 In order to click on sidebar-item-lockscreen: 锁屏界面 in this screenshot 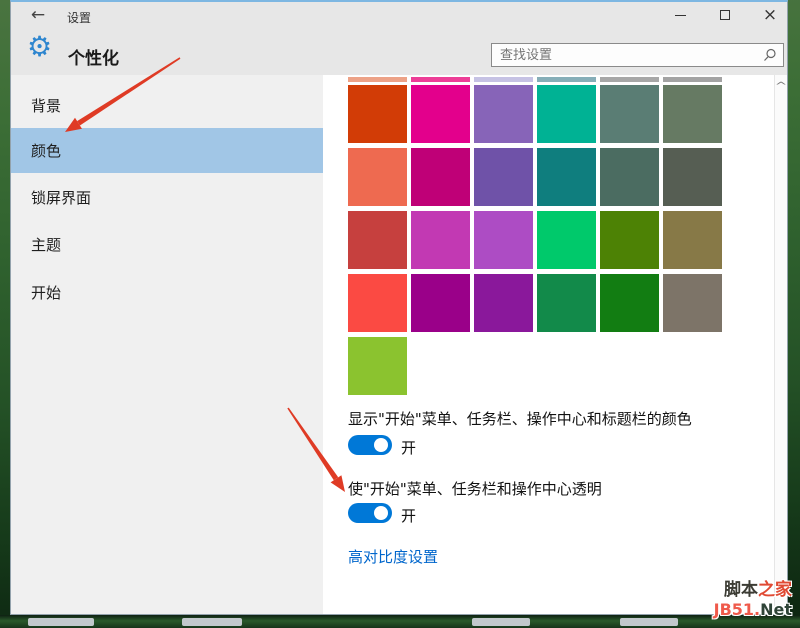, I will do `click(167, 197)`.